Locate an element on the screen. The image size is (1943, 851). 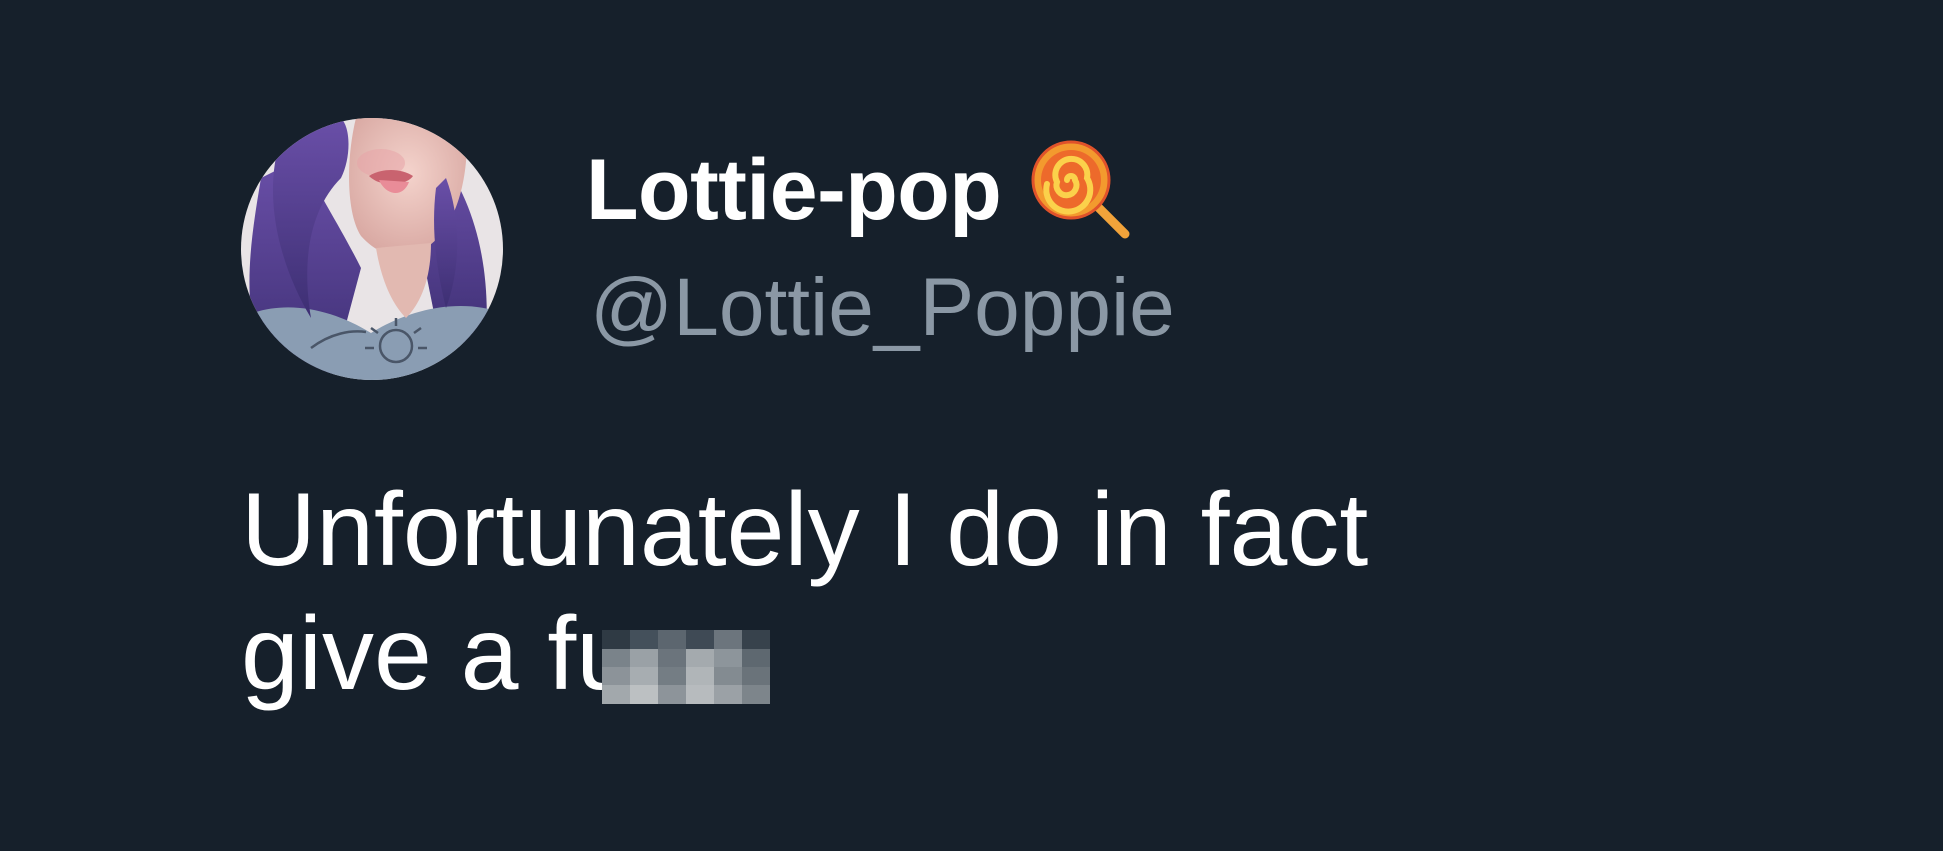
tweet-text-line-2: give a fu is located at coordinates (438, 654).